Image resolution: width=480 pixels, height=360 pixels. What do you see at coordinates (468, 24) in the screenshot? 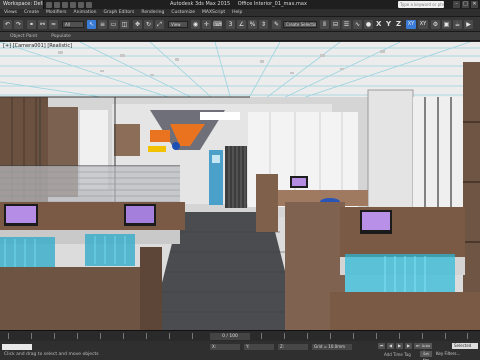
I see `render-iterative-icon: ▶` at bounding box center [468, 24].